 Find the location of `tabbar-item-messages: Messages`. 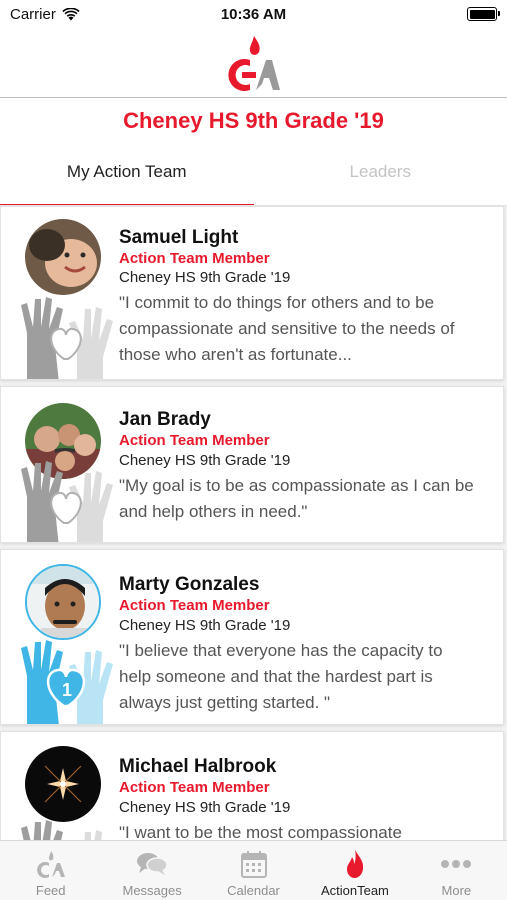

tabbar-item-messages: Messages is located at coordinates (151, 870).